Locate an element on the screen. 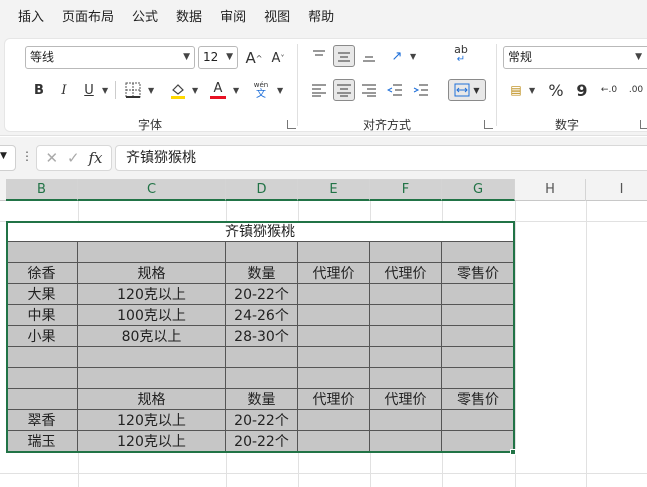  number-dialog-launcher-icon is located at coordinates (643, 124).